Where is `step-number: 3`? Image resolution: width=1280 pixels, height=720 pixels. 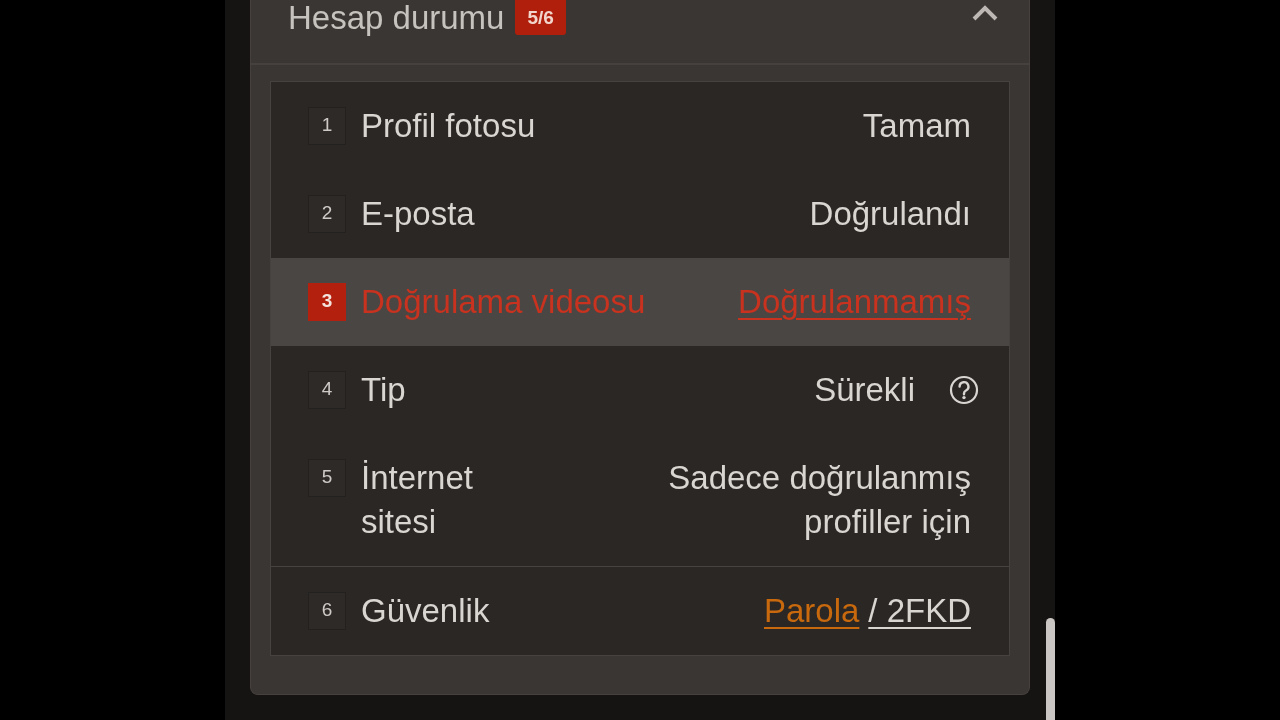 step-number: 3 is located at coordinates (327, 302).